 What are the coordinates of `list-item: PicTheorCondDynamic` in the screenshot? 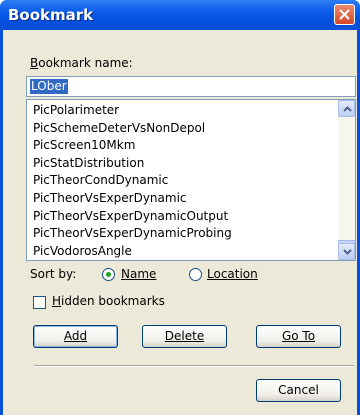 It's located at (183, 181).